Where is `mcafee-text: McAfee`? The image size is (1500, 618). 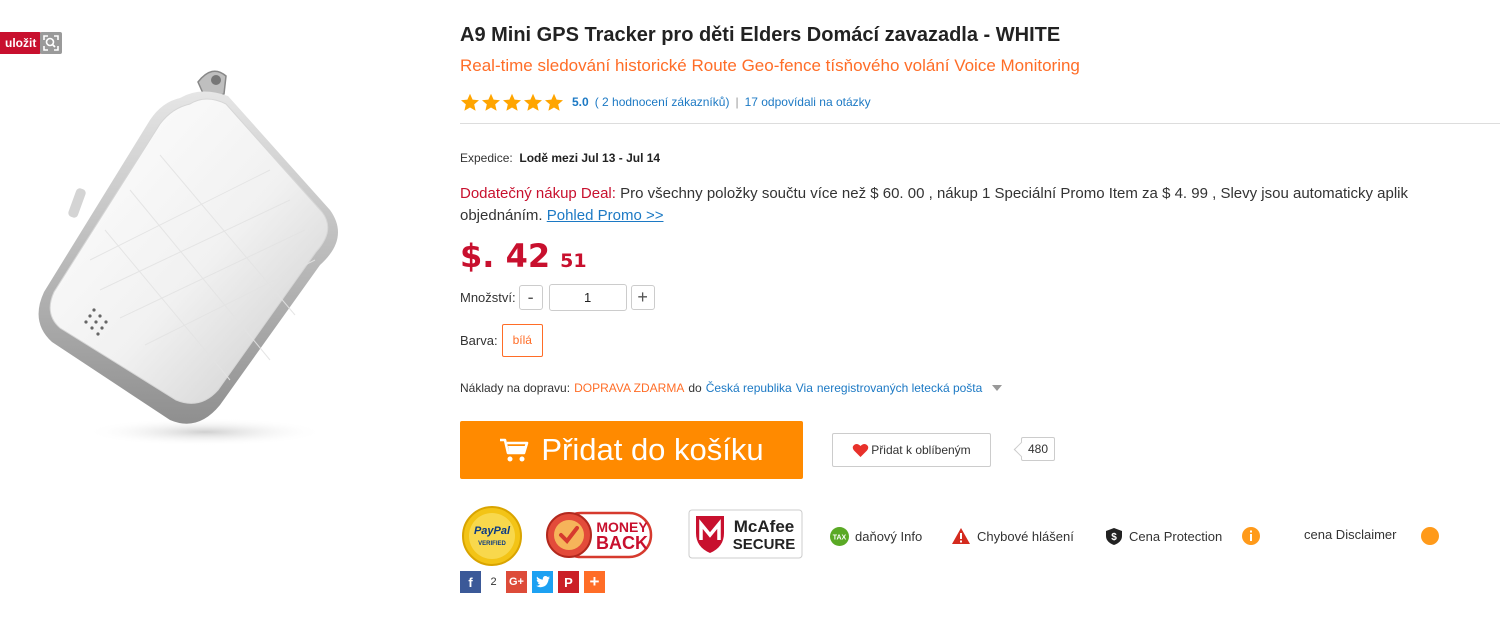
mcafee-text: McAfee is located at coordinates (764, 526).